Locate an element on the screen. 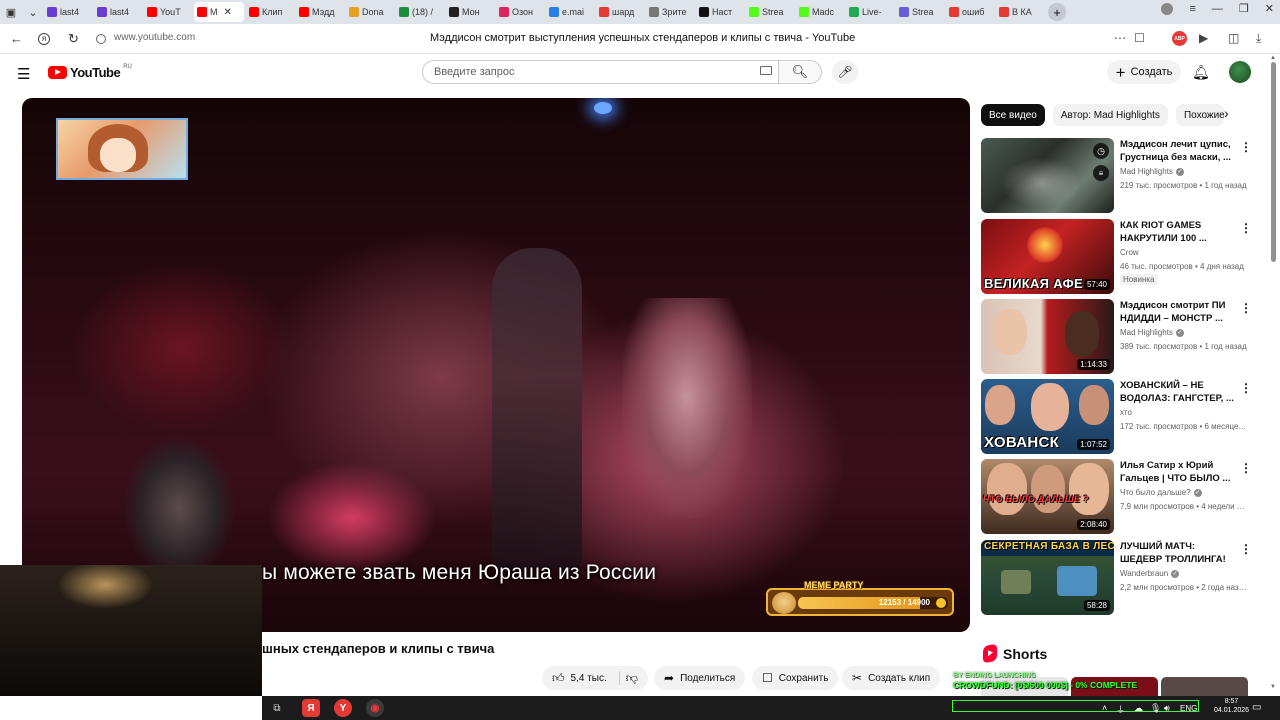 The width and height of the screenshot is (1280, 720). adblock-extension-icon: ABP is located at coordinates (1179, 38).